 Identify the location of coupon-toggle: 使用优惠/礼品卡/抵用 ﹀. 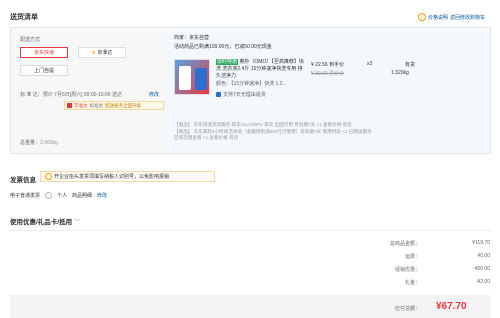
(45, 221).